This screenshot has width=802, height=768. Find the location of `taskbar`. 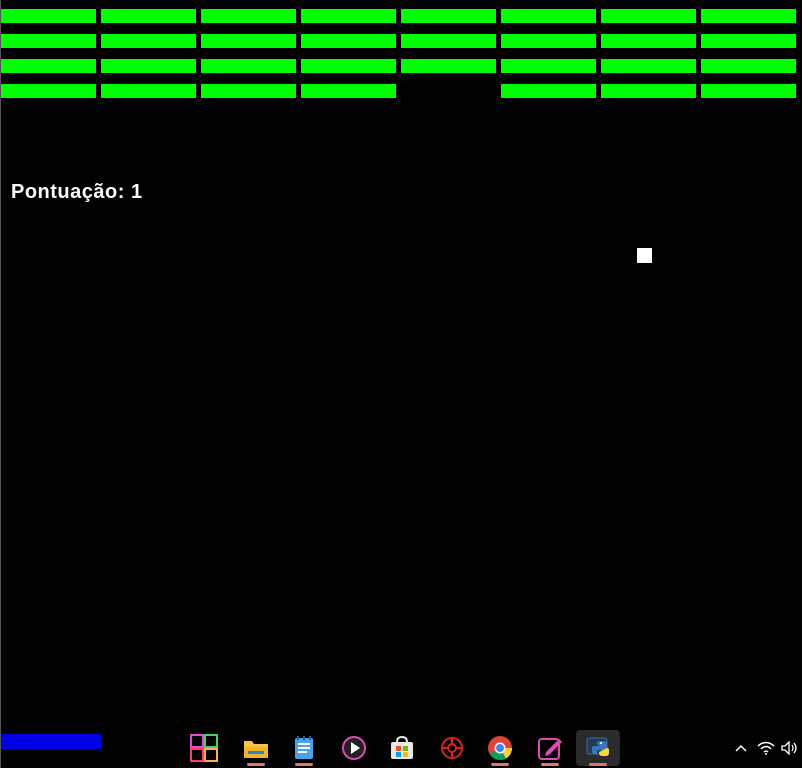

taskbar is located at coordinates (401, 748).